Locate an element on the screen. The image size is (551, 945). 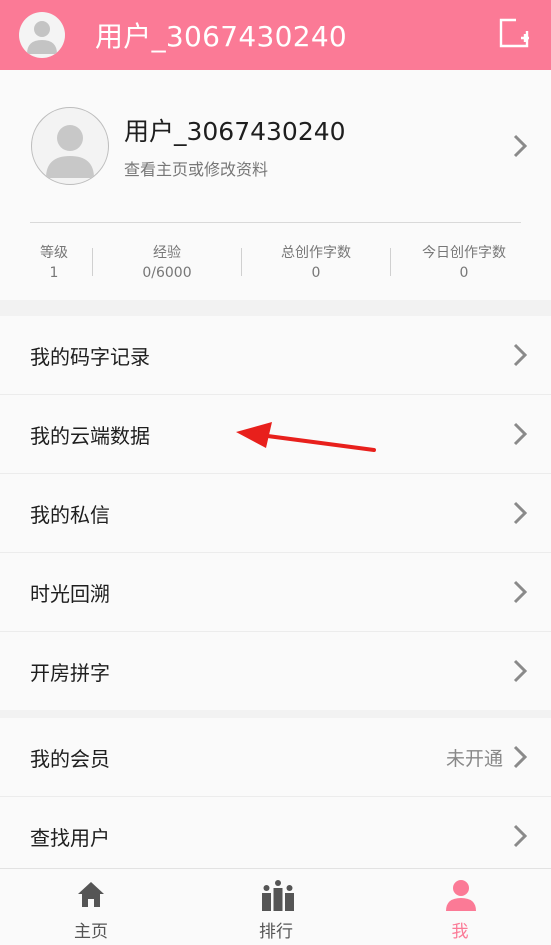
menu-item-time-rewind: 时光回溯 is located at coordinates (275, 592).